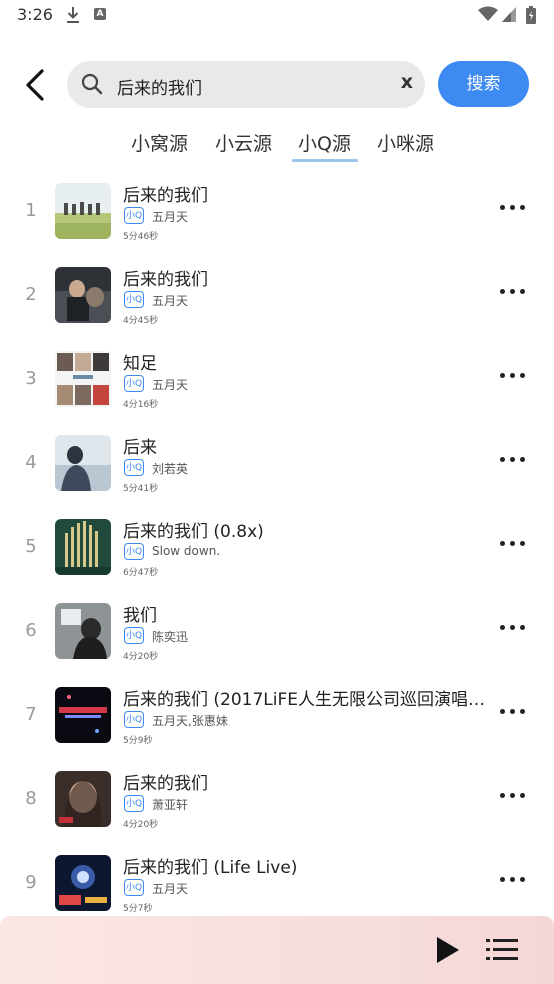 This screenshot has width=554, height=984. What do you see at coordinates (277, 212) in the screenshot?
I see `song-row: 1 后来的我们 小Q 五月天 5分46秒` at bounding box center [277, 212].